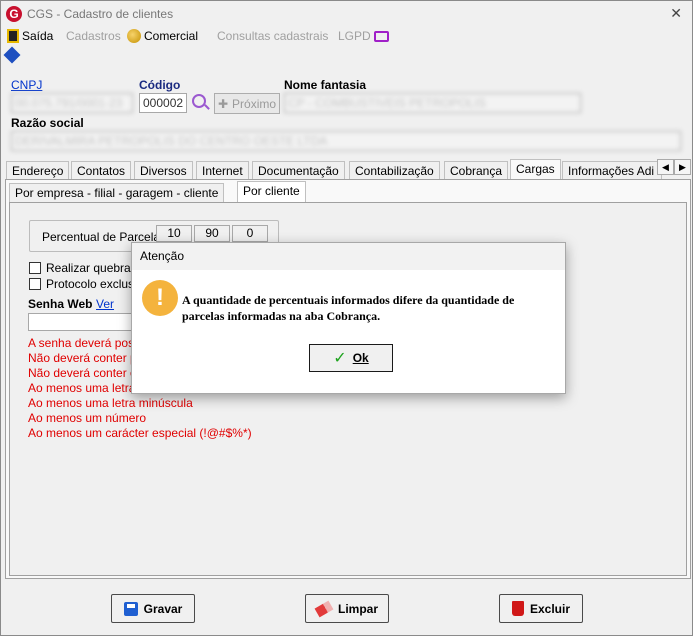  Describe the element at coordinates (14, 14) in the screenshot. I see `app-logo-icon: G` at that location.